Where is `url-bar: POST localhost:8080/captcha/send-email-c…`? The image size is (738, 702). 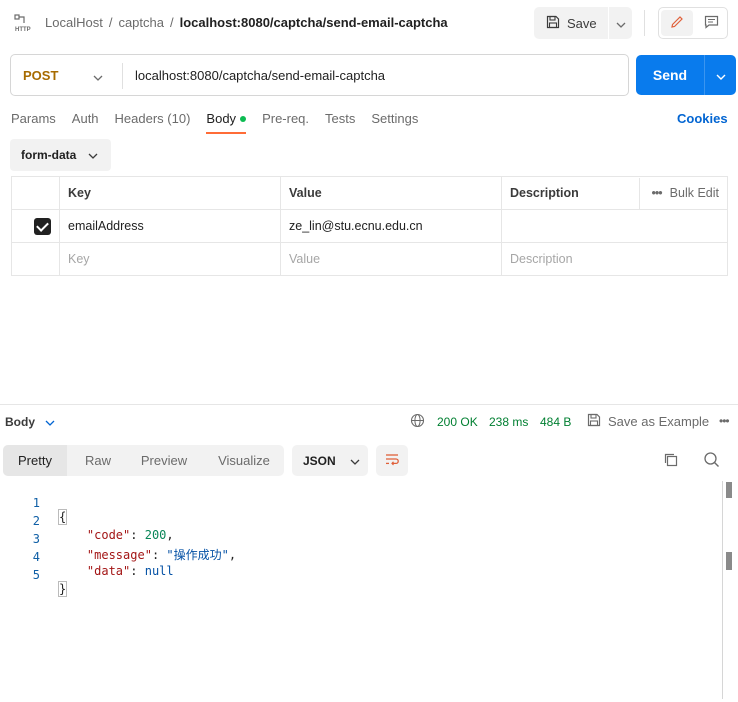
url-bar: POST localhost:8080/captcha/send-email-c… is located at coordinates (319, 75).